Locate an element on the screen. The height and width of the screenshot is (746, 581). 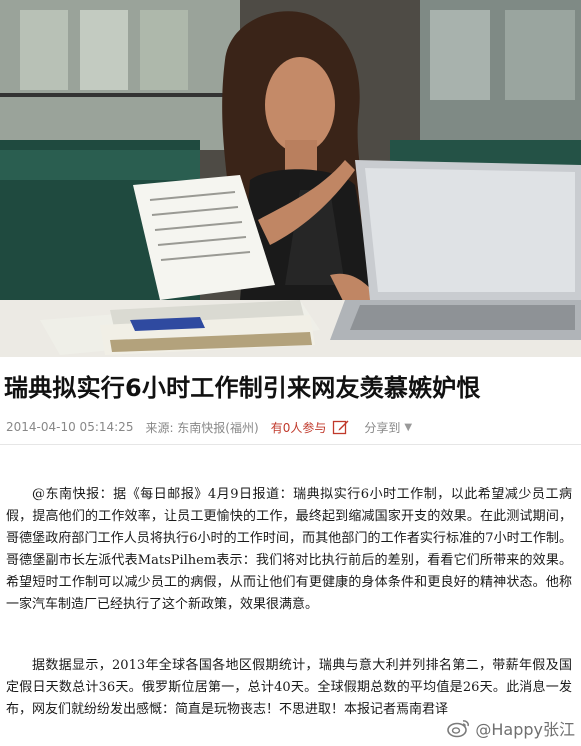
share-button: 分享到 is located at coordinates (382, 427).